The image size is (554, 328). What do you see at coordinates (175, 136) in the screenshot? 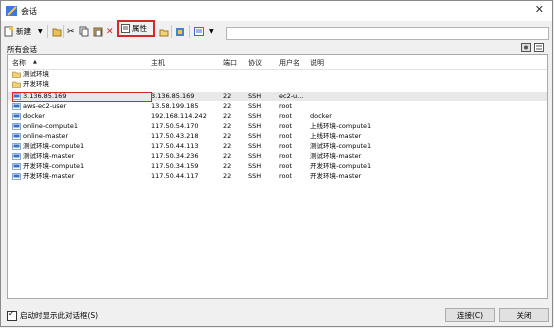
I see `session-host: 117.50.43.218` at bounding box center [175, 136].